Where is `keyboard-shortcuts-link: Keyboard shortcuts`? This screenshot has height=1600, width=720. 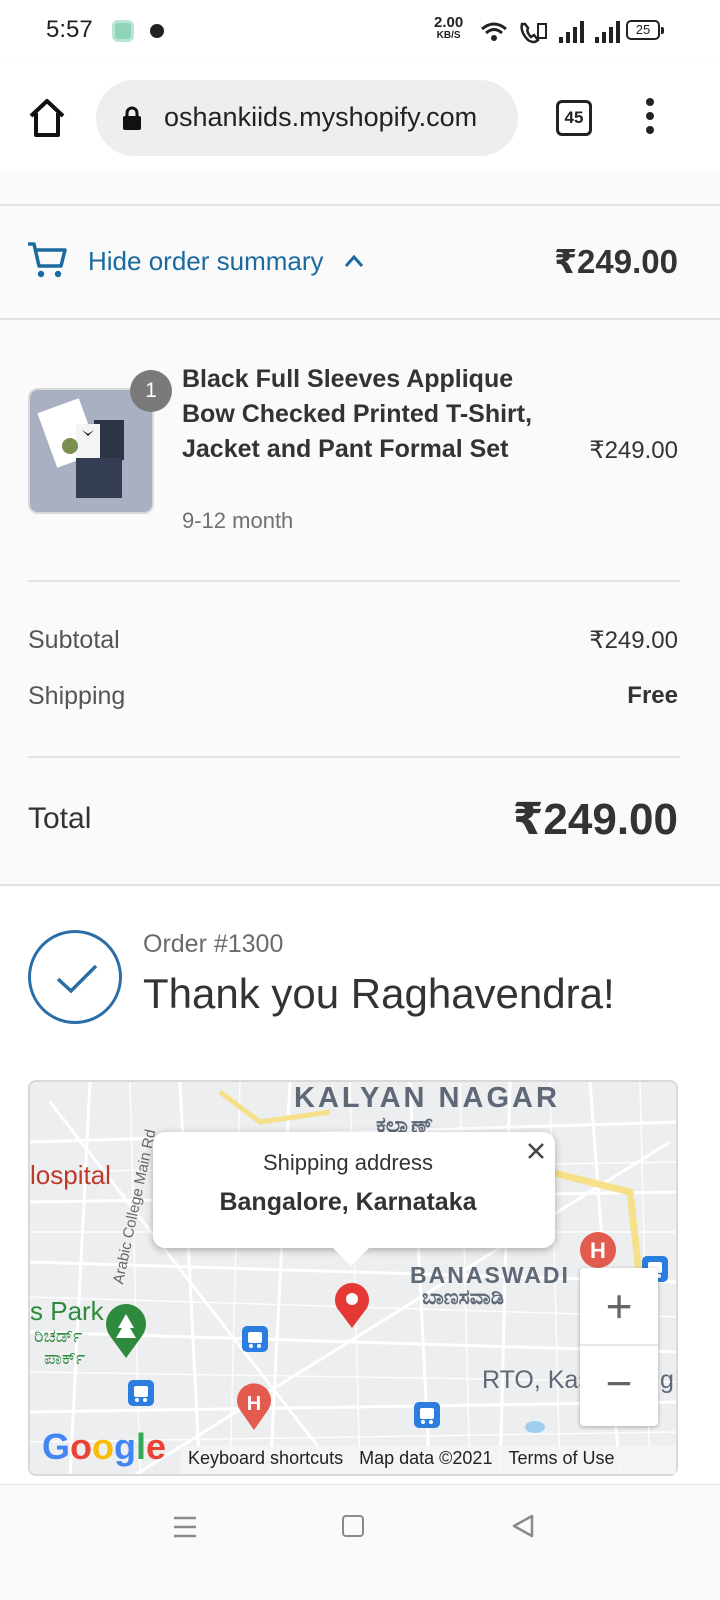 keyboard-shortcuts-link: Keyboard shortcuts is located at coordinates (265, 1460).